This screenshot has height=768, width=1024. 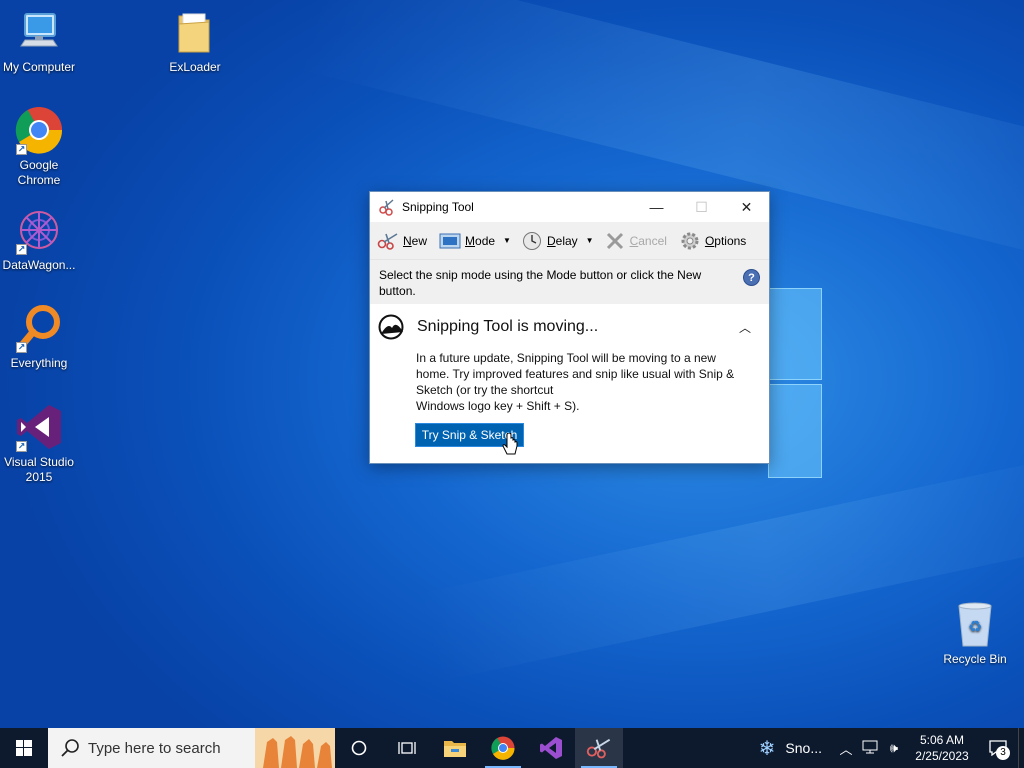 What do you see at coordinates (1021, 748) in the screenshot?
I see `show-desktop-button` at bounding box center [1021, 748].